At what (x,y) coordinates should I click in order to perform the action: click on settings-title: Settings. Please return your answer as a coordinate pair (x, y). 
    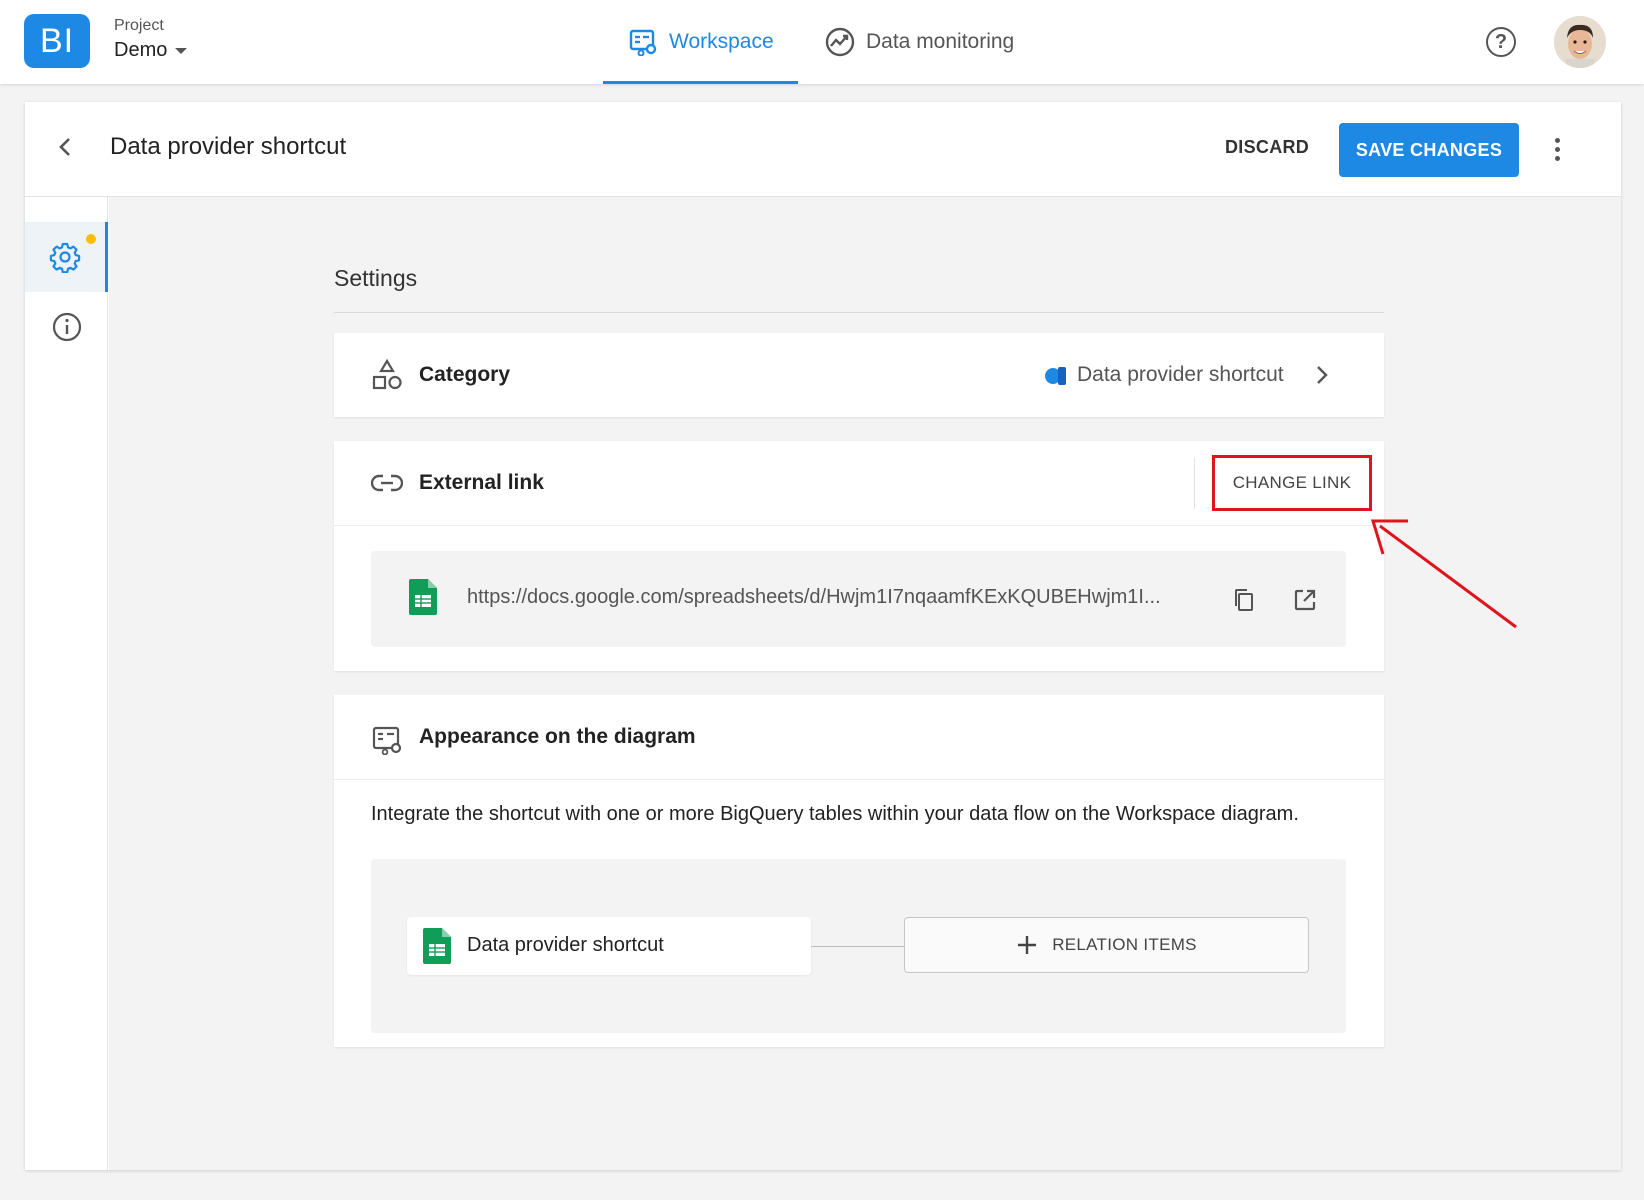
    Looking at the image, I should click on (376, 278).